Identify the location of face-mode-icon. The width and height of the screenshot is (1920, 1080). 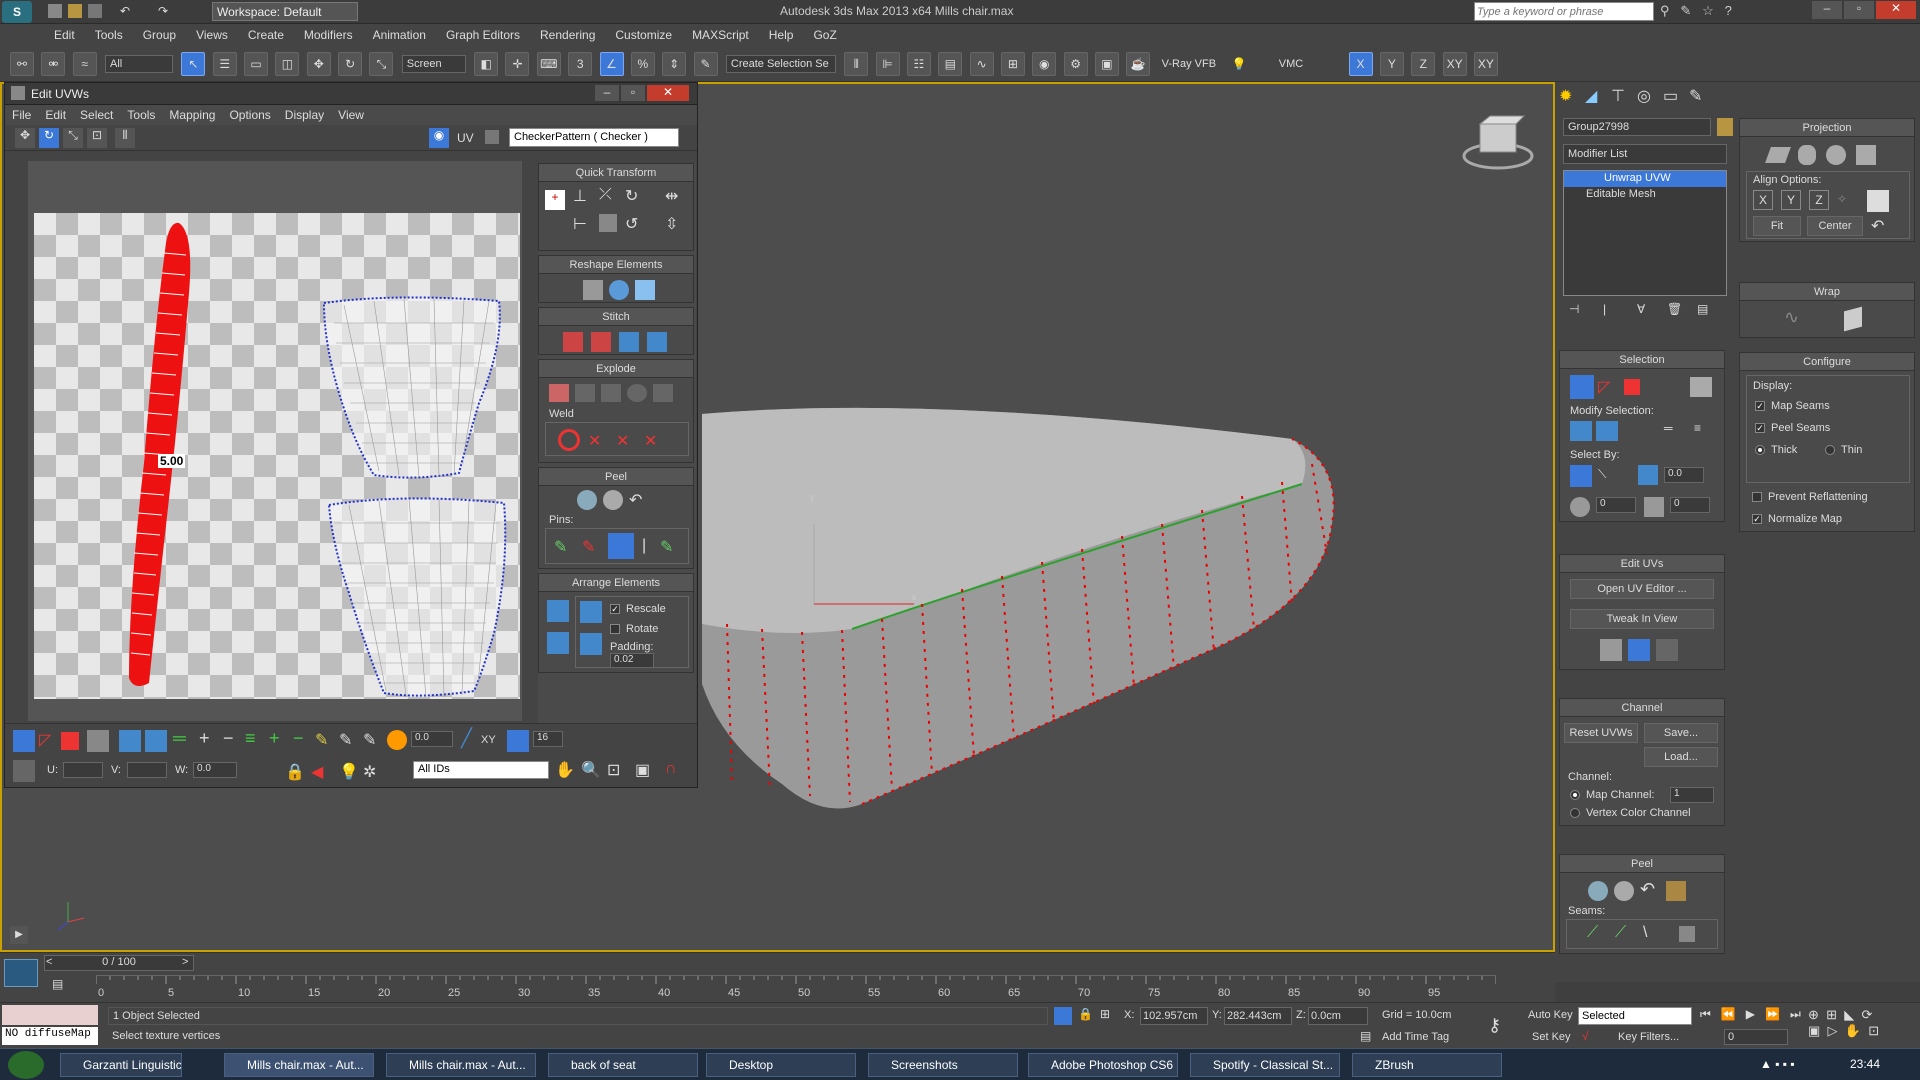
(70, 741).